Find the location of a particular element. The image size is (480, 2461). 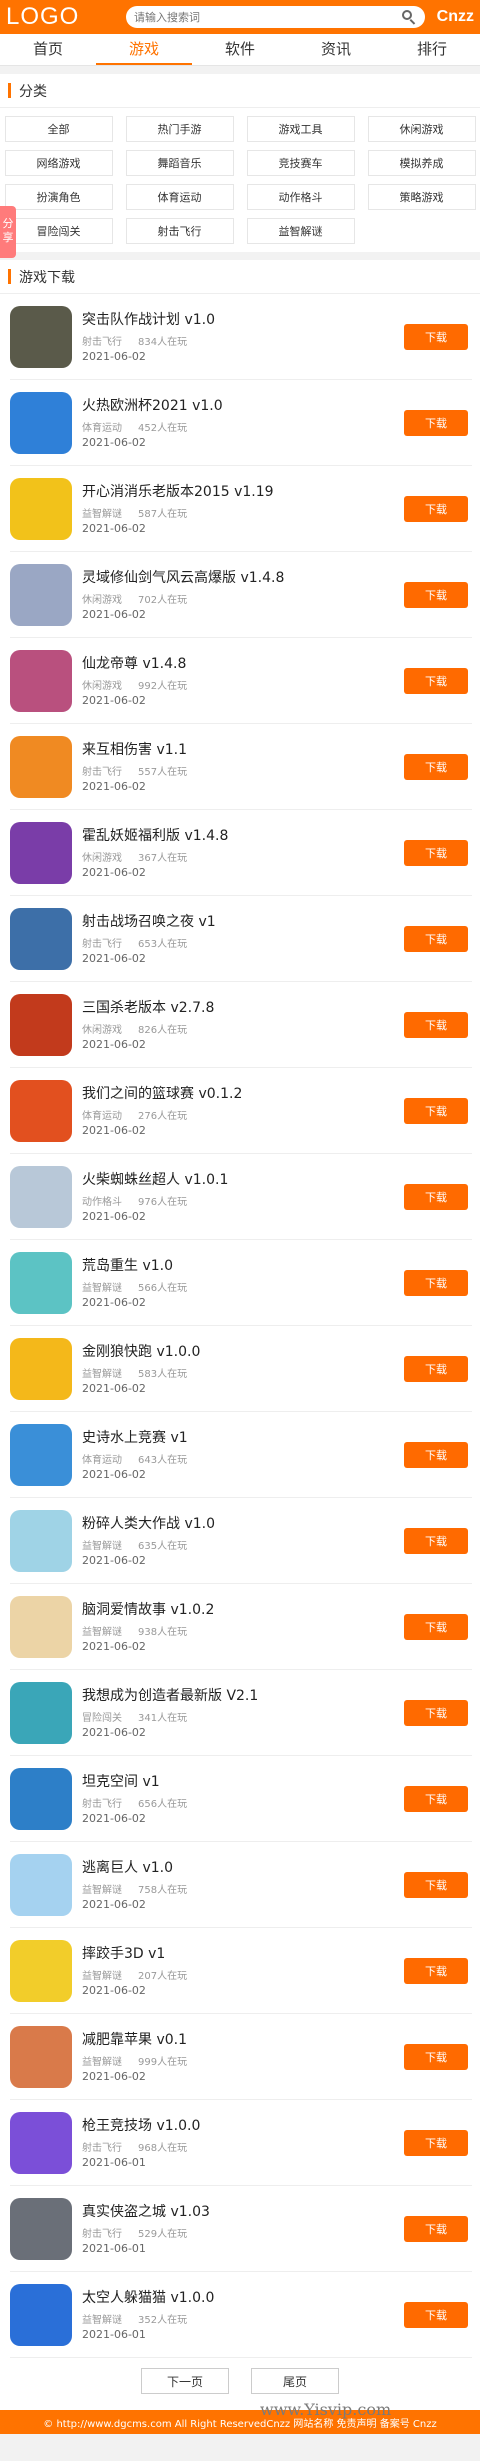

game-row: 火热欧洲杯2021 v1.0 体育运动 452人在玩 2021-06-02 下载 is located at coordinates (241, 423).